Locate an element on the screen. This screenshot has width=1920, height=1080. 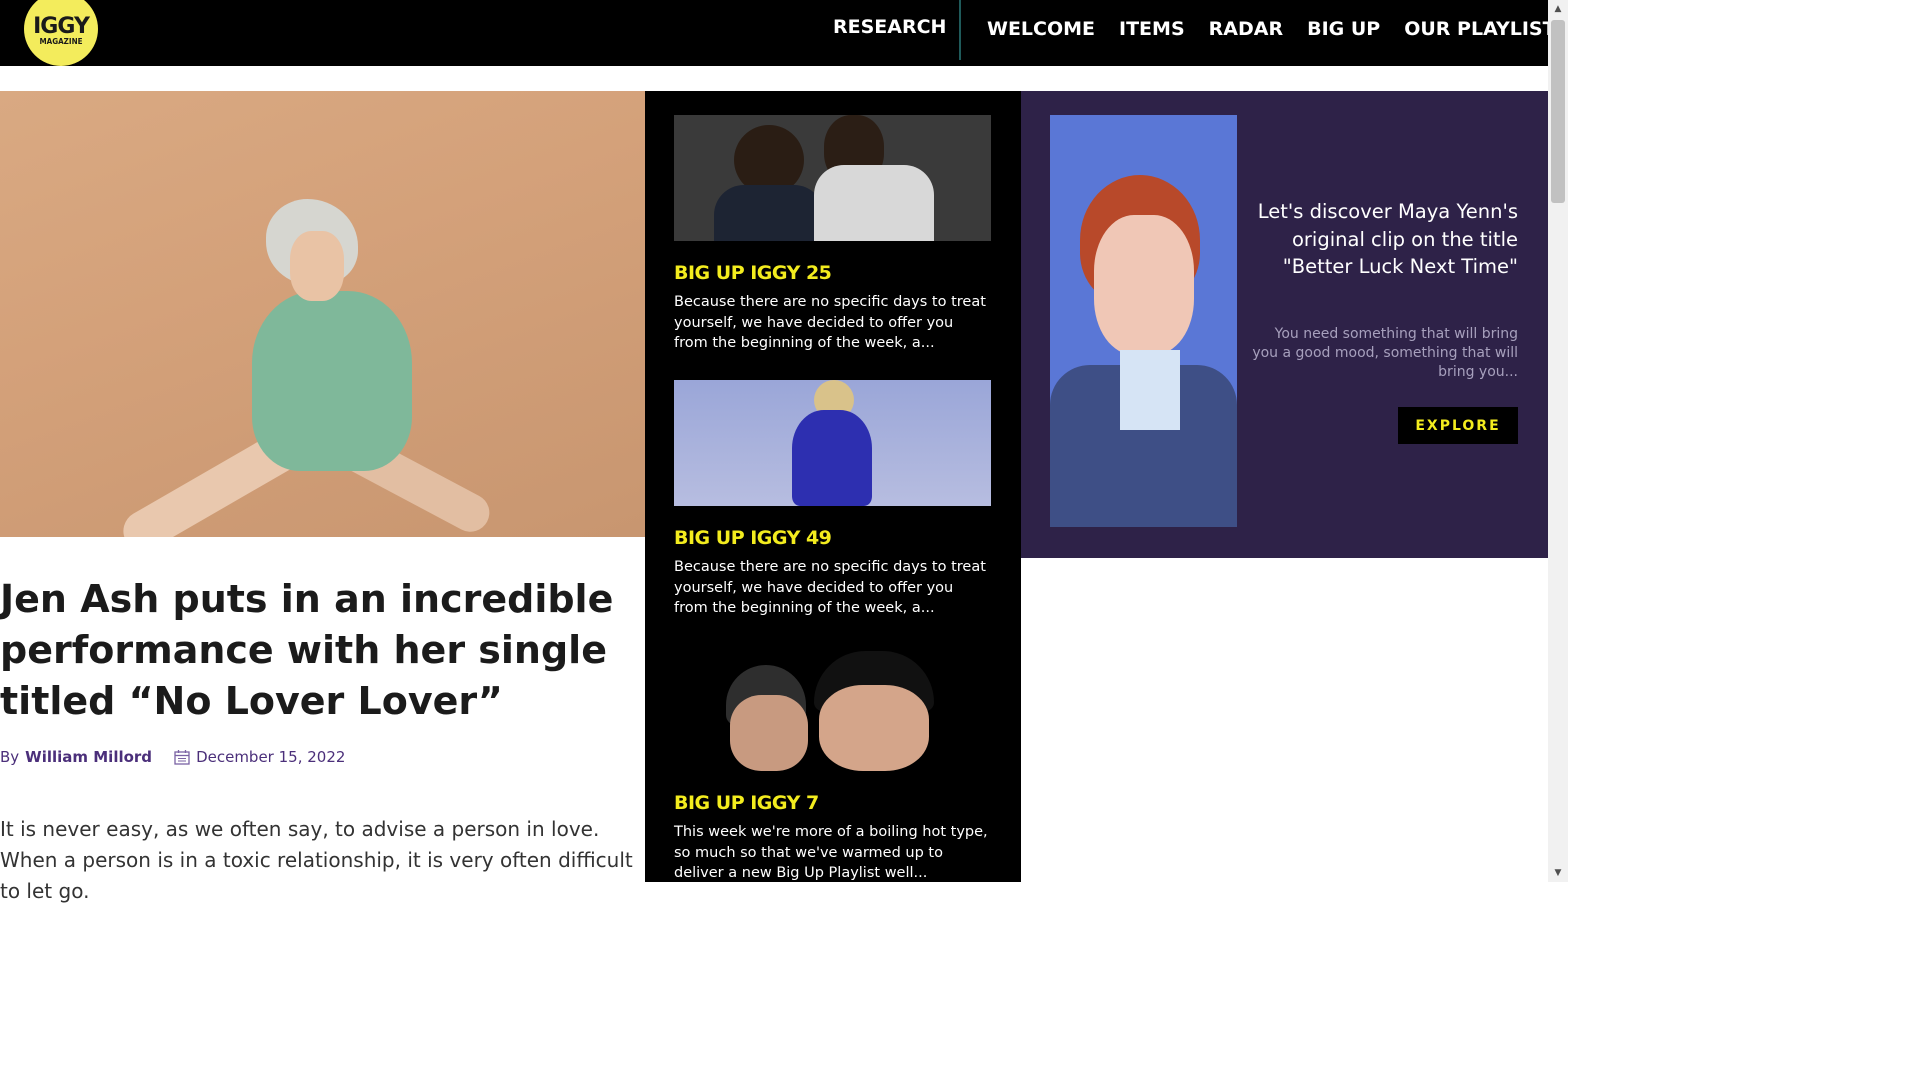
iggy-logo: IGGY MAGAZINE is located at coordinates (61, 33).